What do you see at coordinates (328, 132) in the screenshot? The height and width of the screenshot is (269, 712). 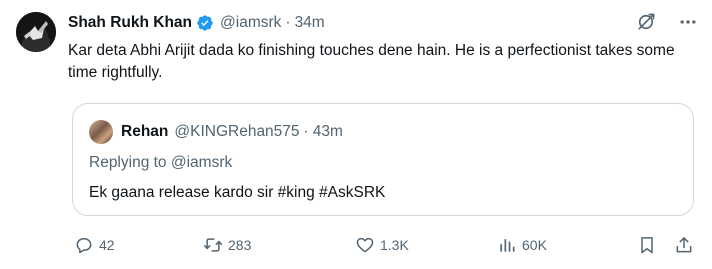 I see `quote-timestamp: 43m` at bounding box center [328, 132].